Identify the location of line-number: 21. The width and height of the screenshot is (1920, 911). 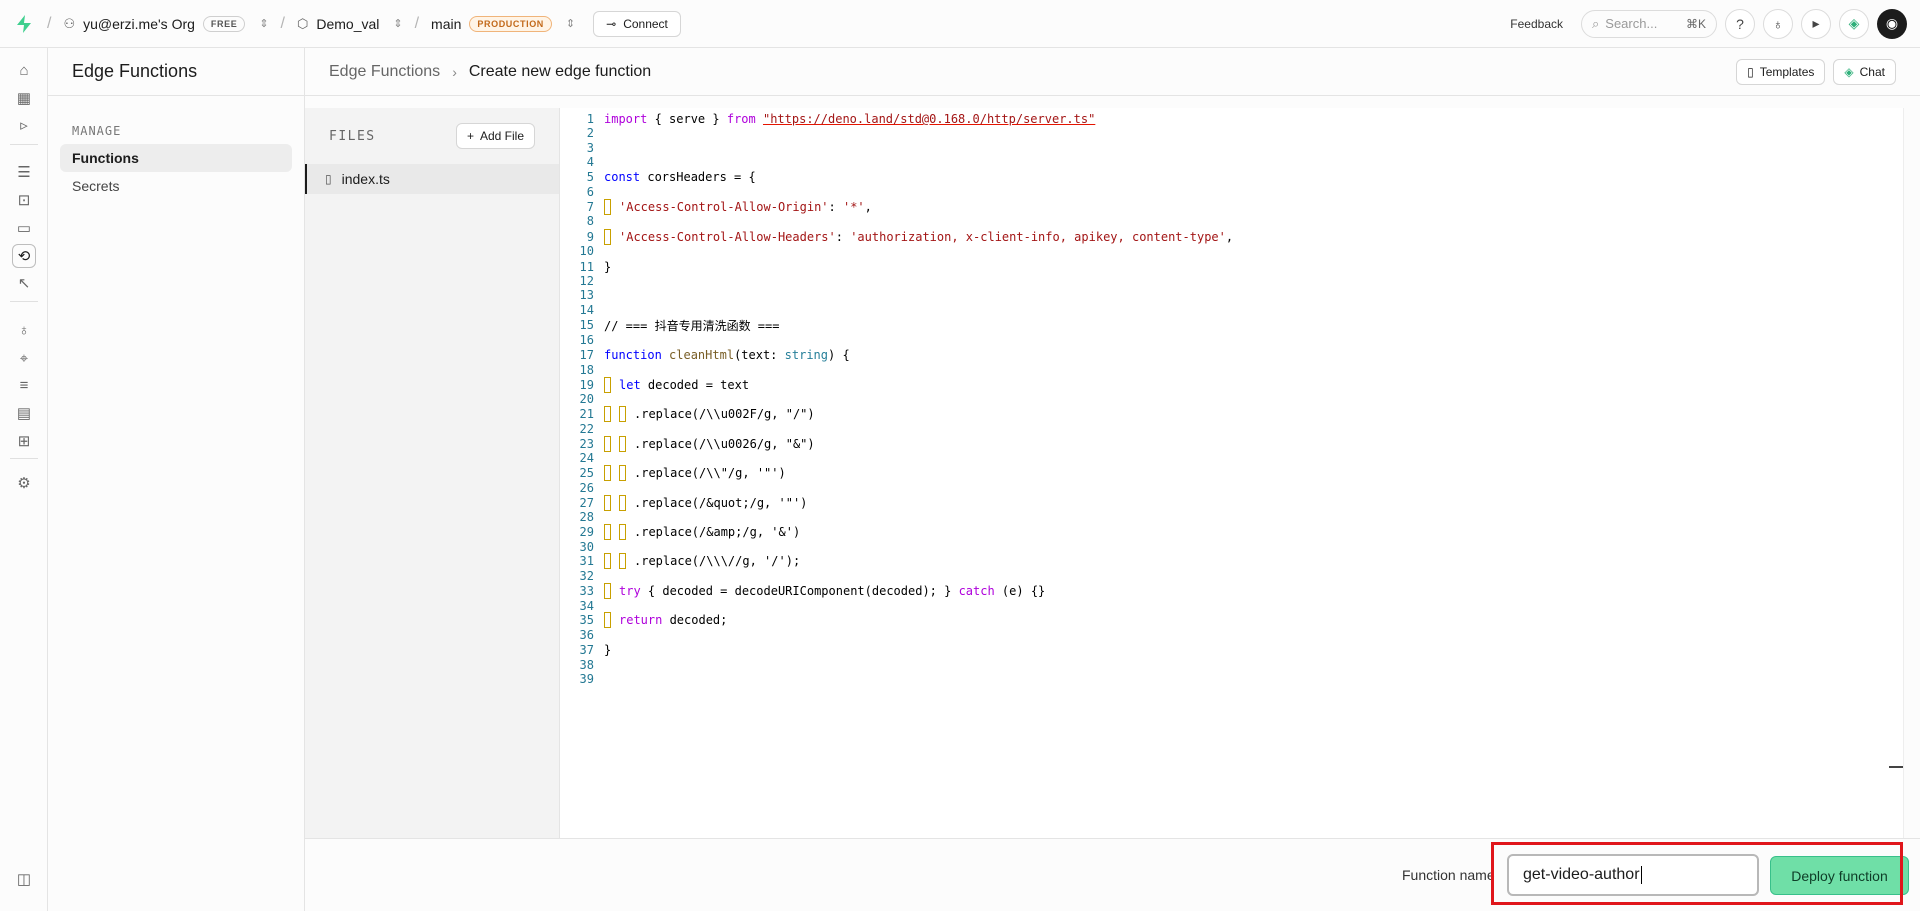
(586, 414).